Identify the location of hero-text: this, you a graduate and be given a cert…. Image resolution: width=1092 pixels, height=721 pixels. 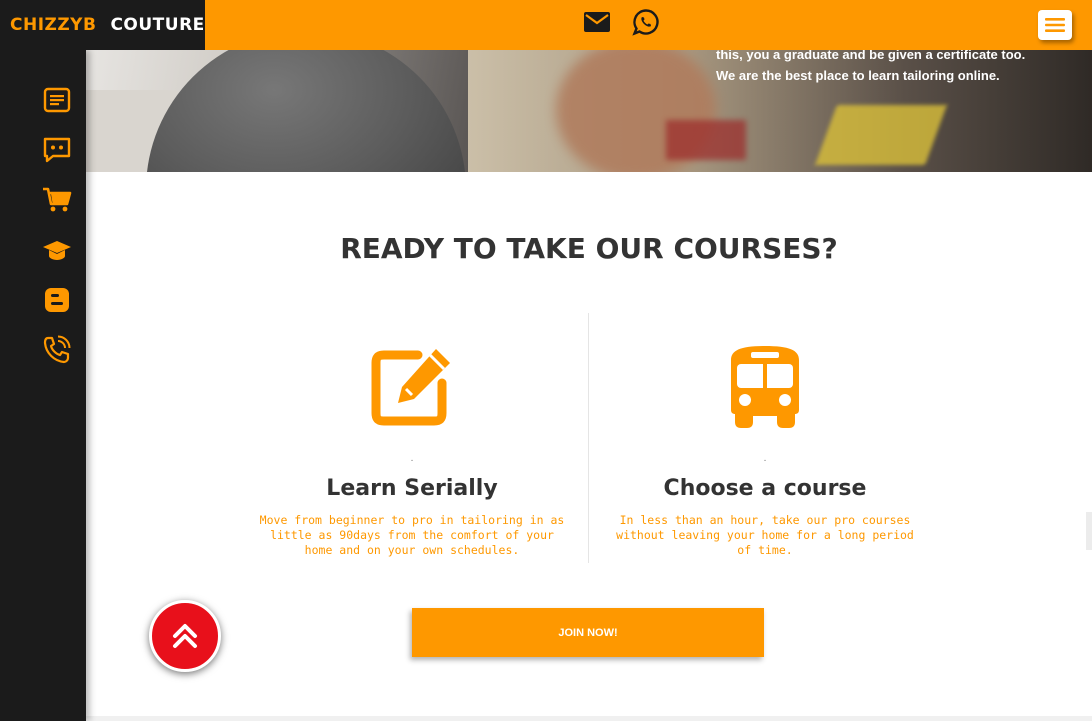
(901, 65).